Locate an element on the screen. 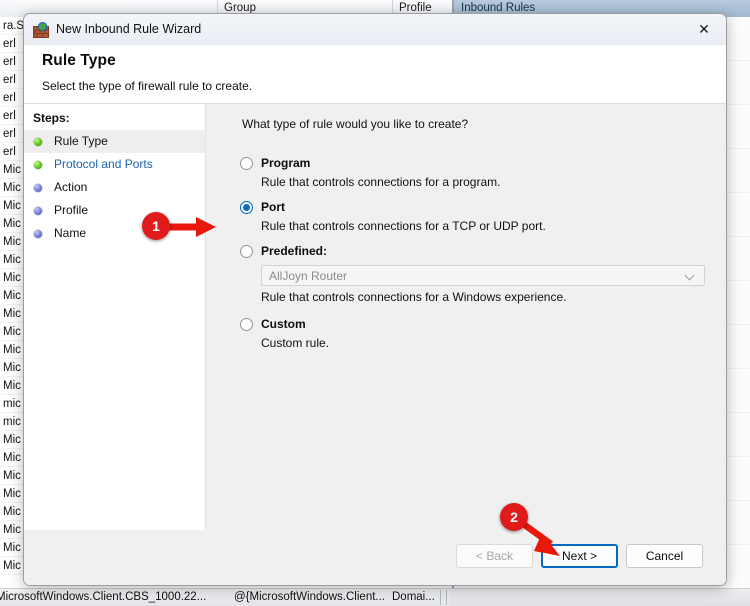  dialog-footer: < Back Next > Cancel is located at coordinates (375, 557).